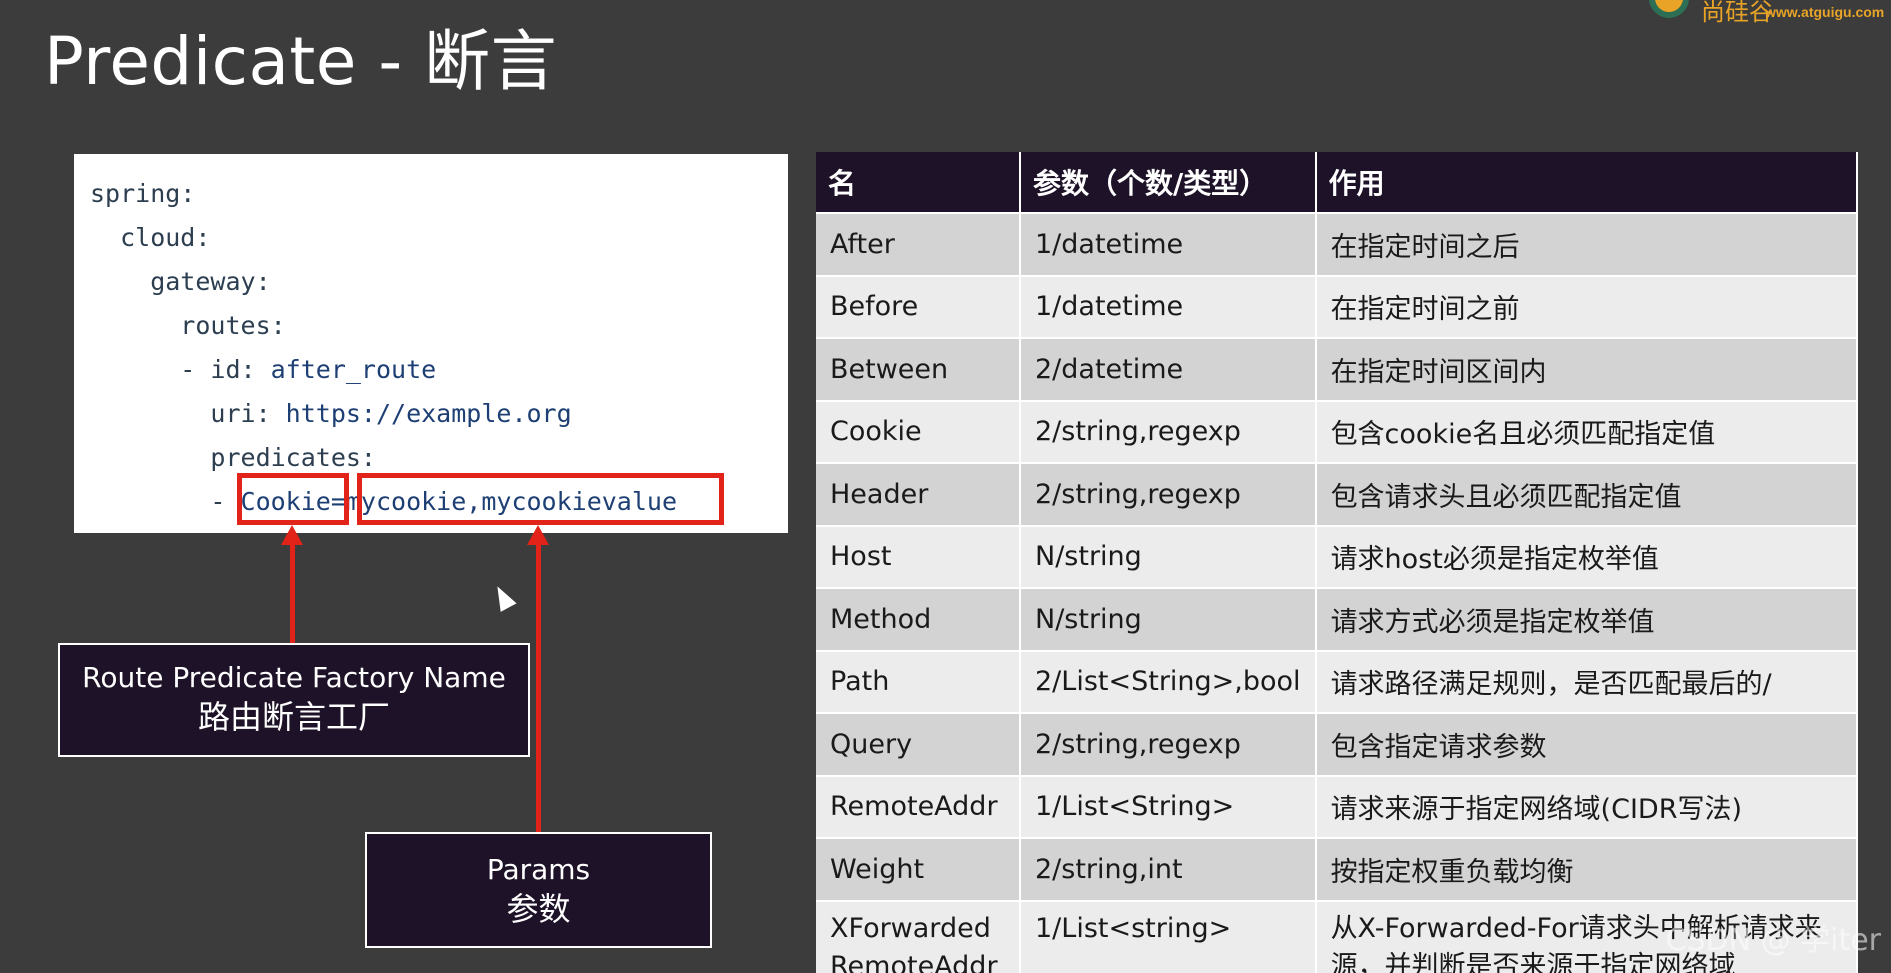 The image size is (1891, 973). I want to click on params-callout: Params 参数, so click(538, 890).